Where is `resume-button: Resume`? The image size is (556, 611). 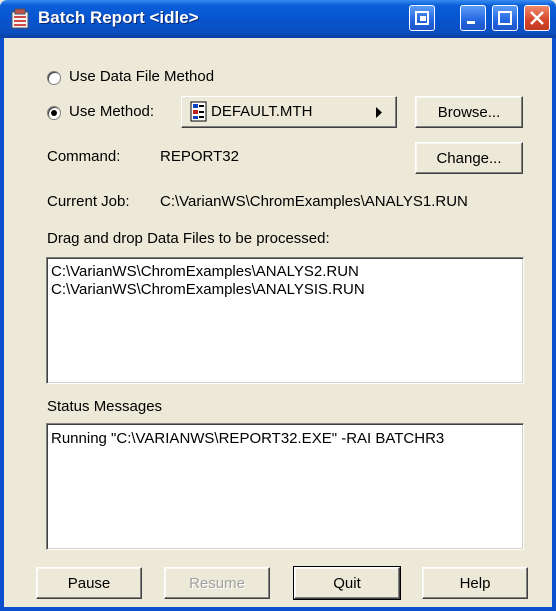
resume-button: Resume is located at coordinates (217, 583).